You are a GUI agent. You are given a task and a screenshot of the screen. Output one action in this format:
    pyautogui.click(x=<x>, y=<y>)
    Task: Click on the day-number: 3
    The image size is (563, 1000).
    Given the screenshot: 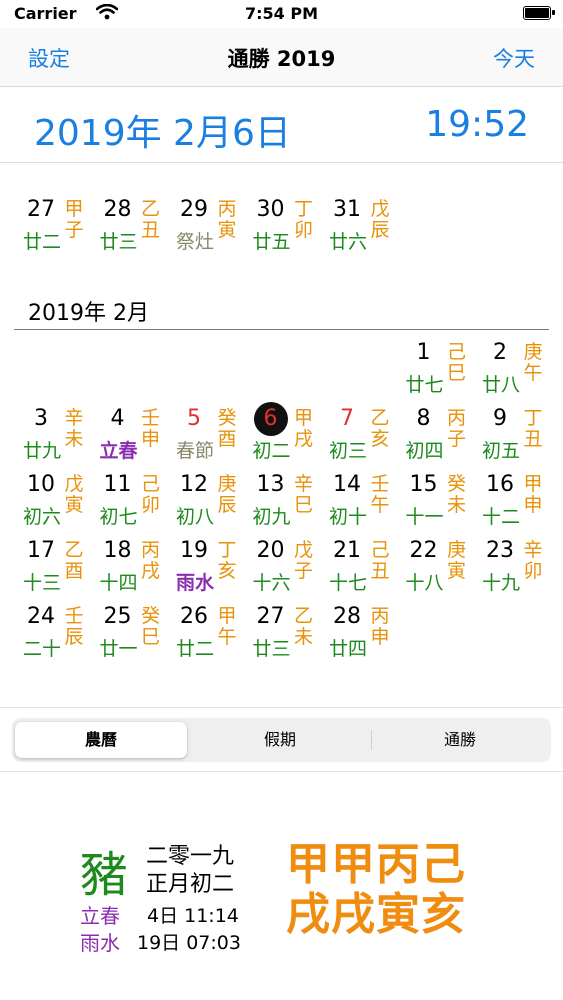 What is the action you would take?
    pyautogui.click(x=41, y=418)
    